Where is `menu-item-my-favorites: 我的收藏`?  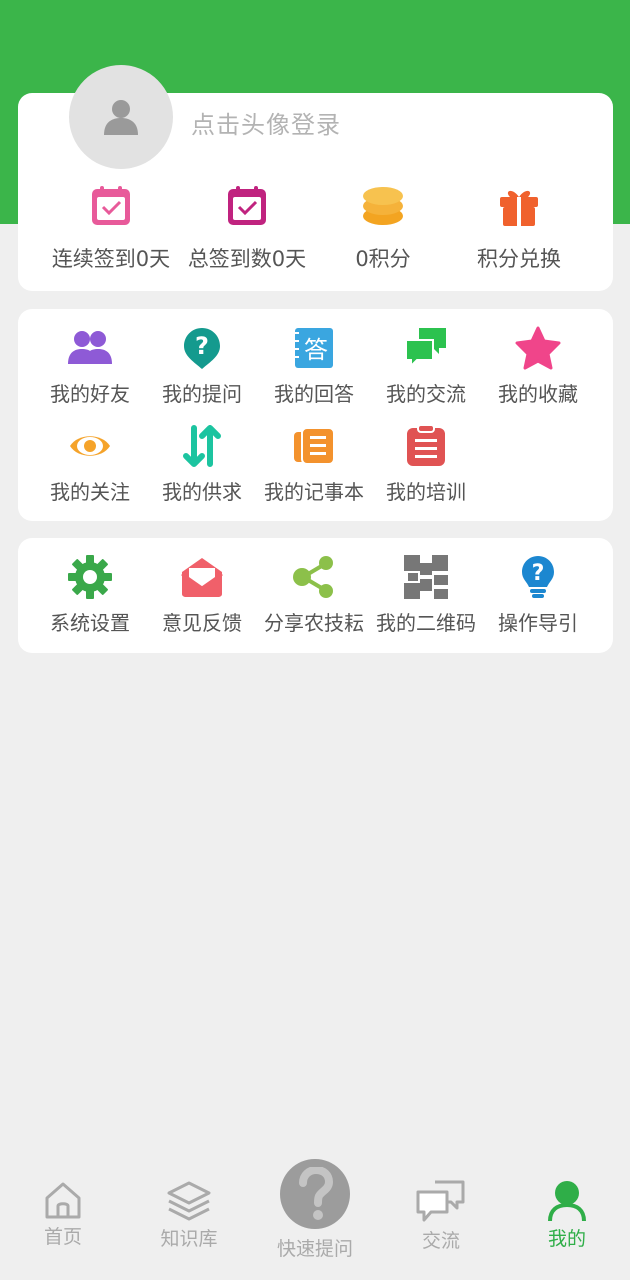
menu-item-my-favorites: 我的收藏 is located at coordinates (538, 366).